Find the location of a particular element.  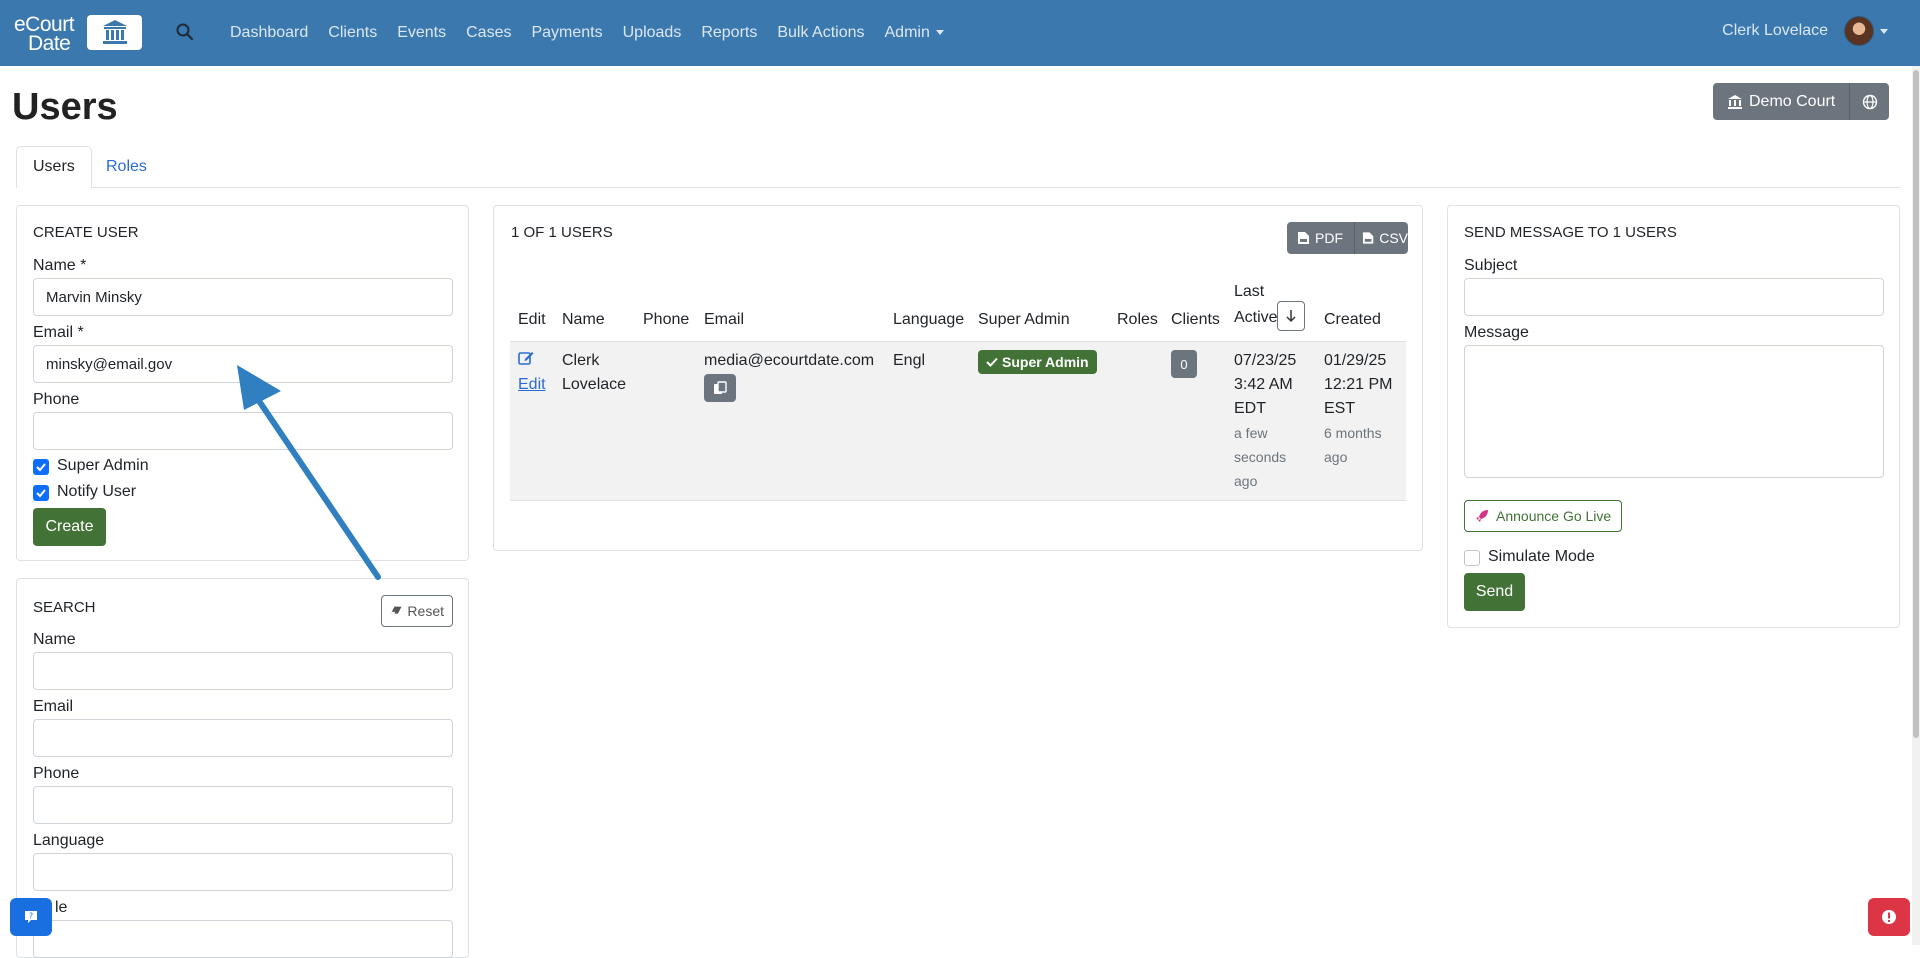

col-header-clients: Clients is located at coordinates (1195, 320).